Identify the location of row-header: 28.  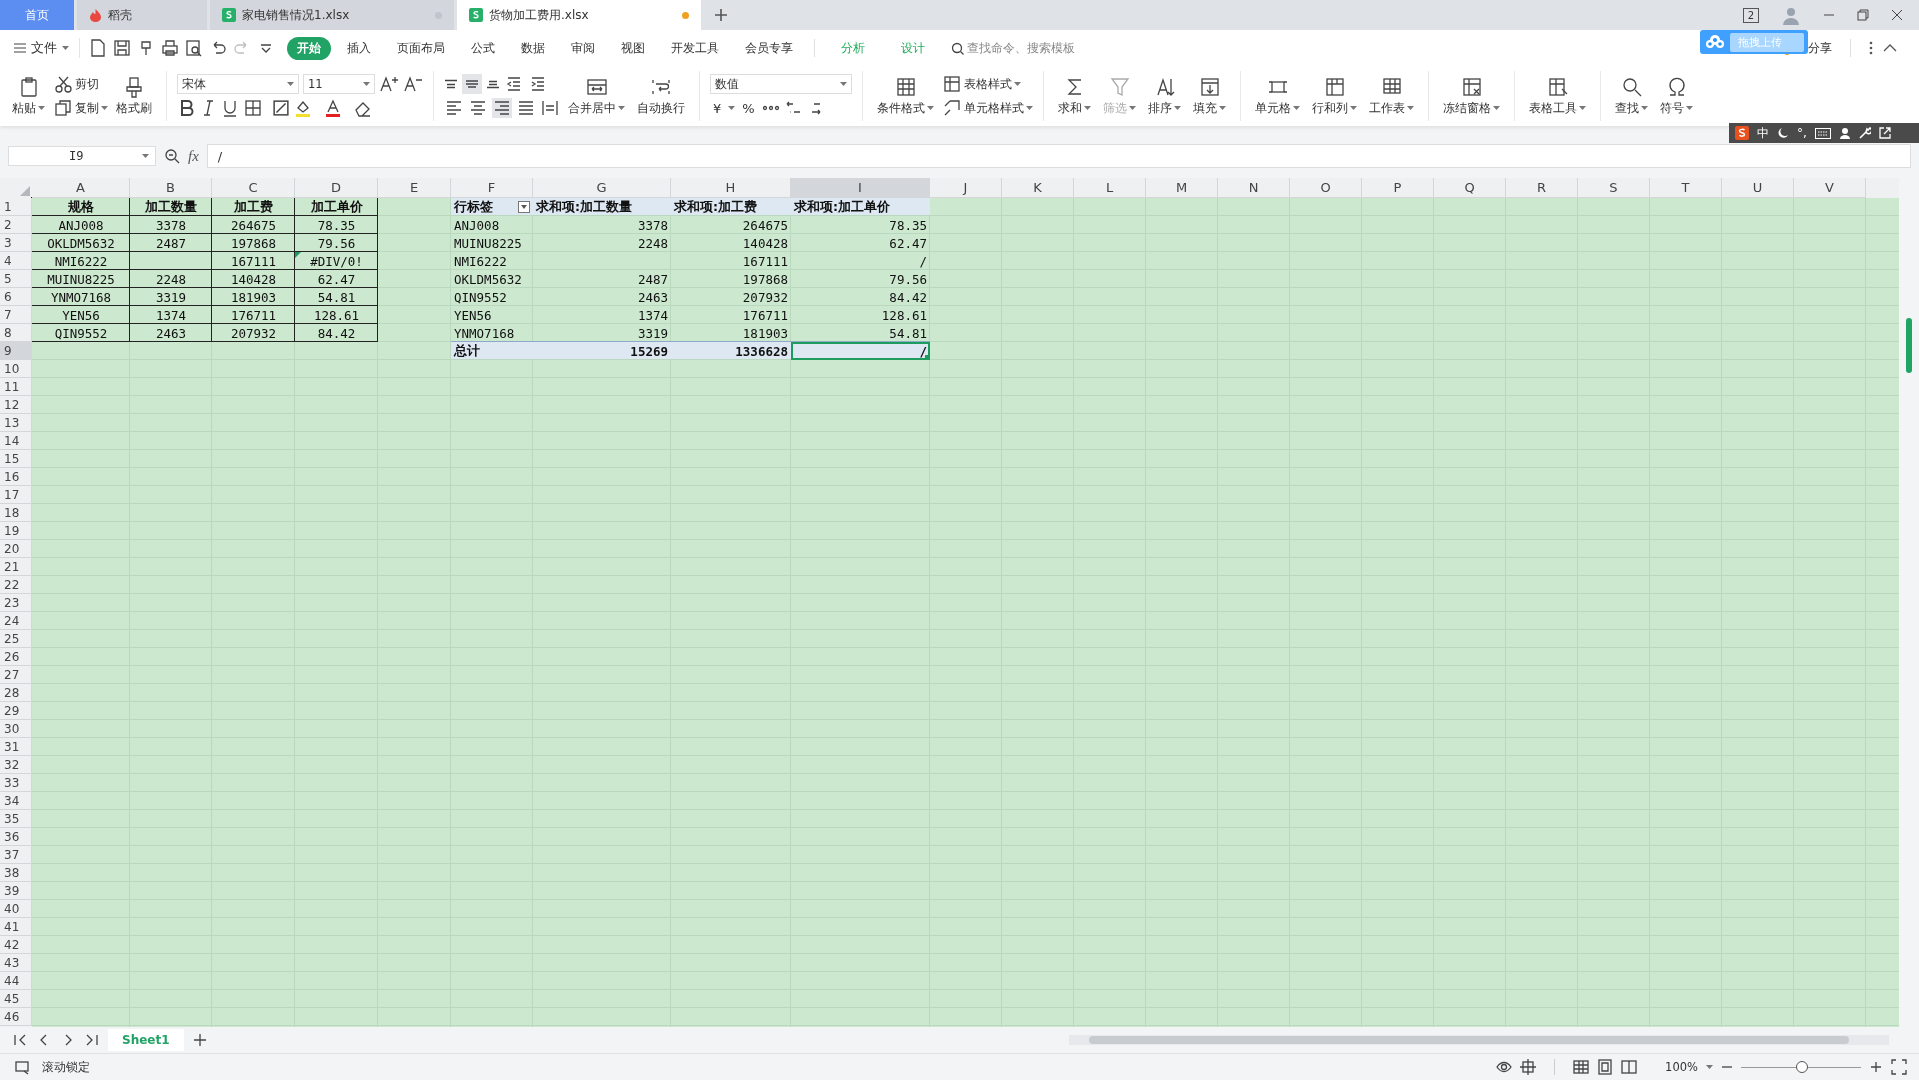
(16, 693).